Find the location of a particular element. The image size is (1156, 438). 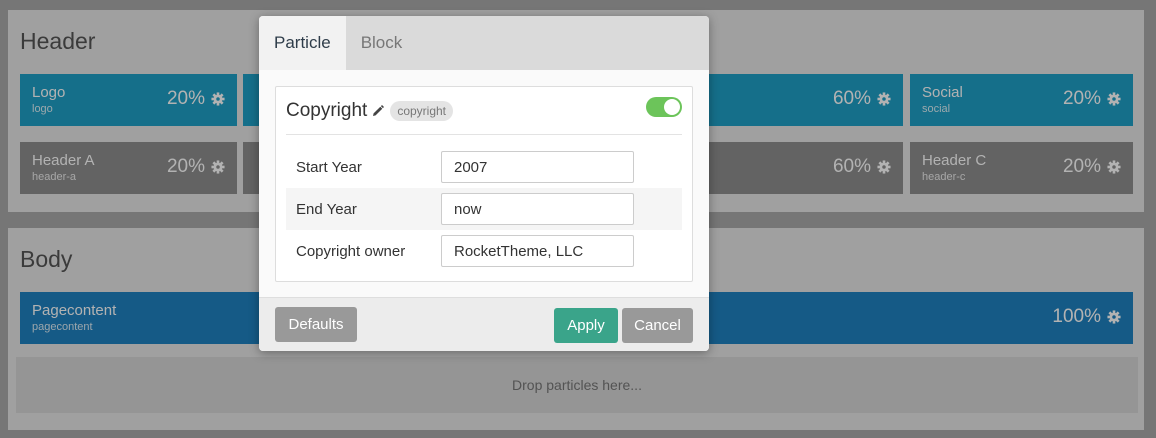

particle-title: Copyright is located at coordinates (326, 111).